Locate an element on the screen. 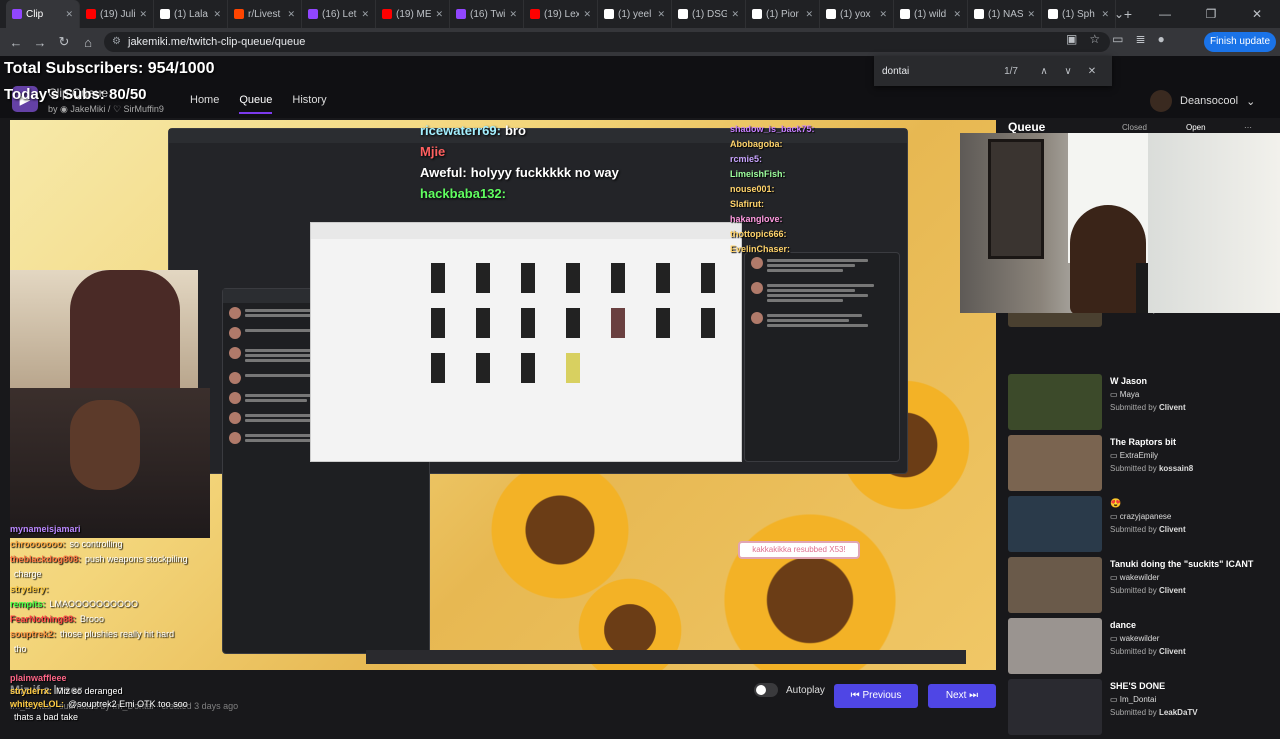 The image size is (1280, 739). tab-title: r/Livest is located at coordinates (264, 14).